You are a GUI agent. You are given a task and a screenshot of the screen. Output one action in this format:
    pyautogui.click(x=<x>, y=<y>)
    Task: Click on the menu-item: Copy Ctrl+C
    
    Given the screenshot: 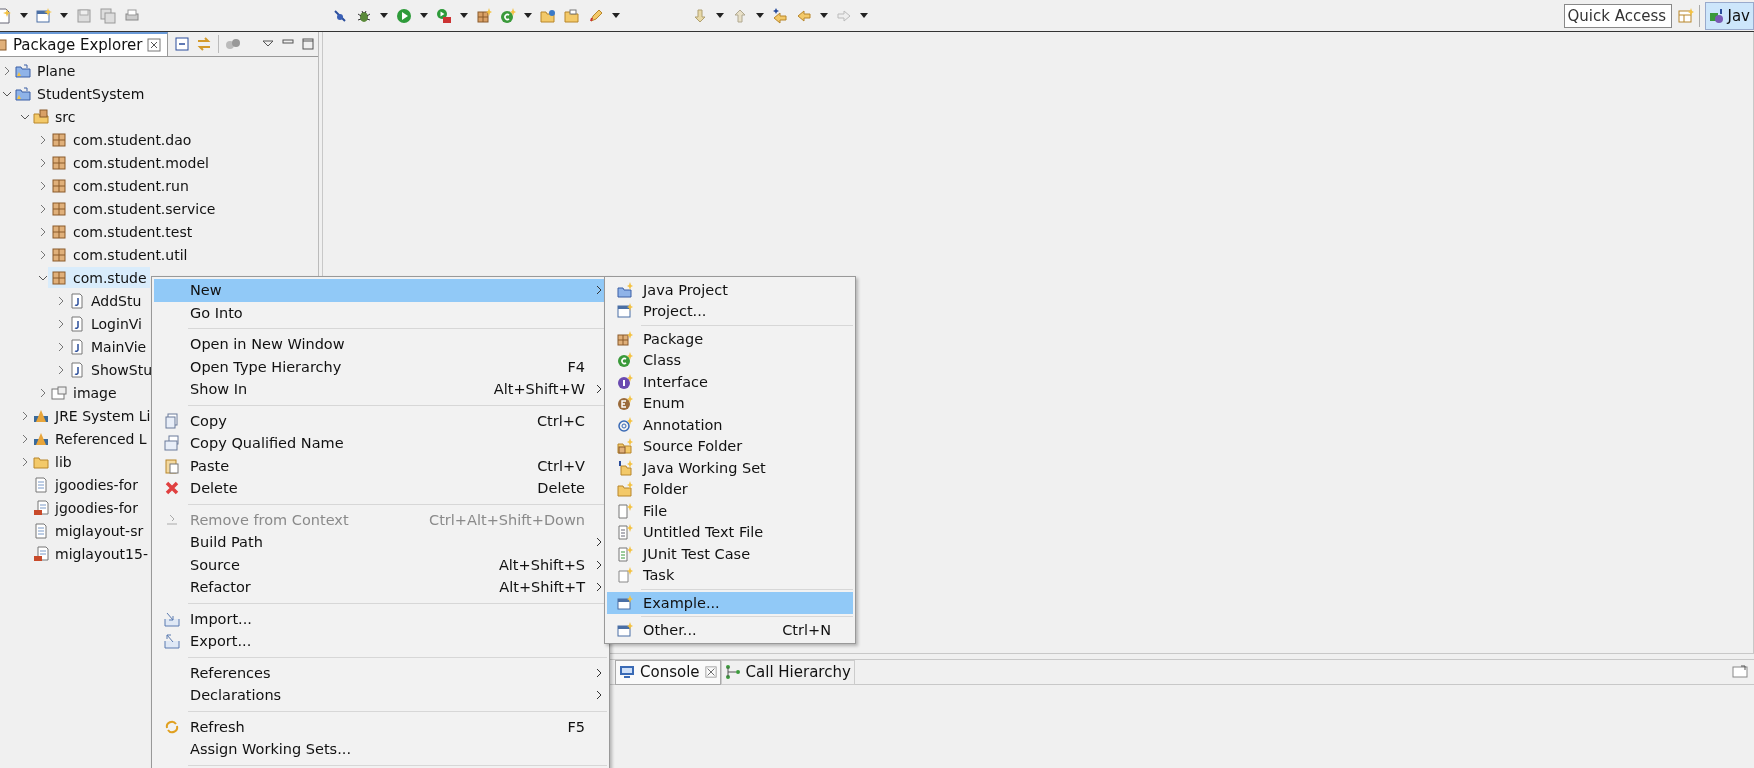 What is the action you would take?
    pyautogui.click(x=380, y=420)
    